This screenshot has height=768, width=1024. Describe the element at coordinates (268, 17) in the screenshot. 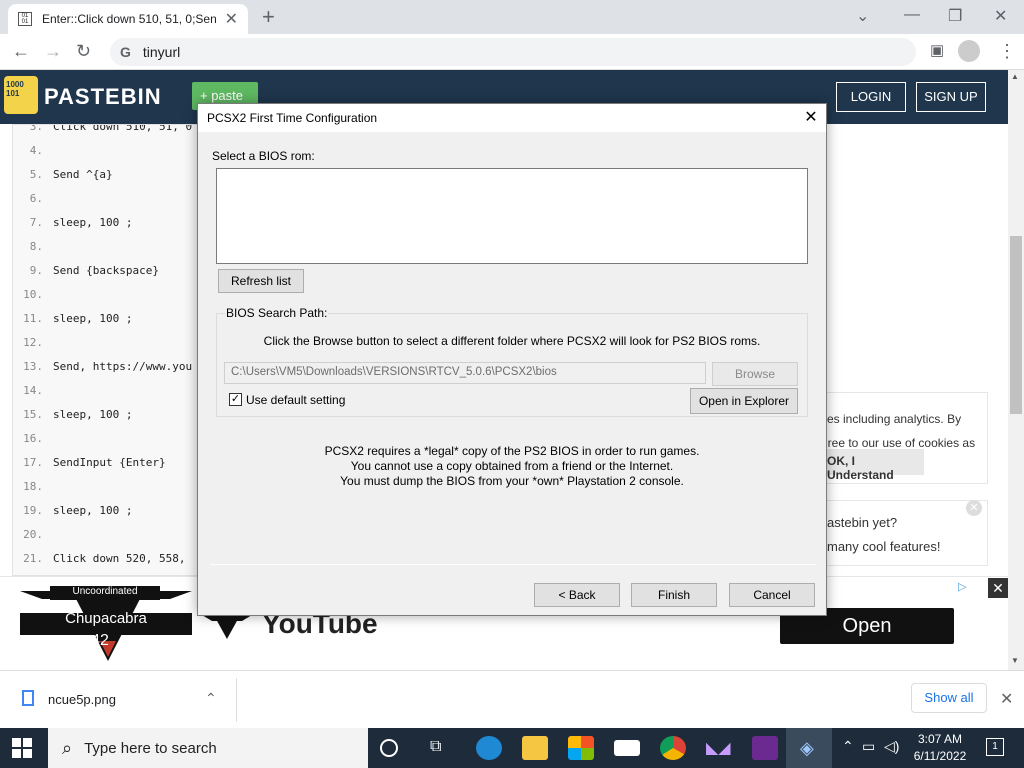

I see `new-tab-icon: +` at that location.